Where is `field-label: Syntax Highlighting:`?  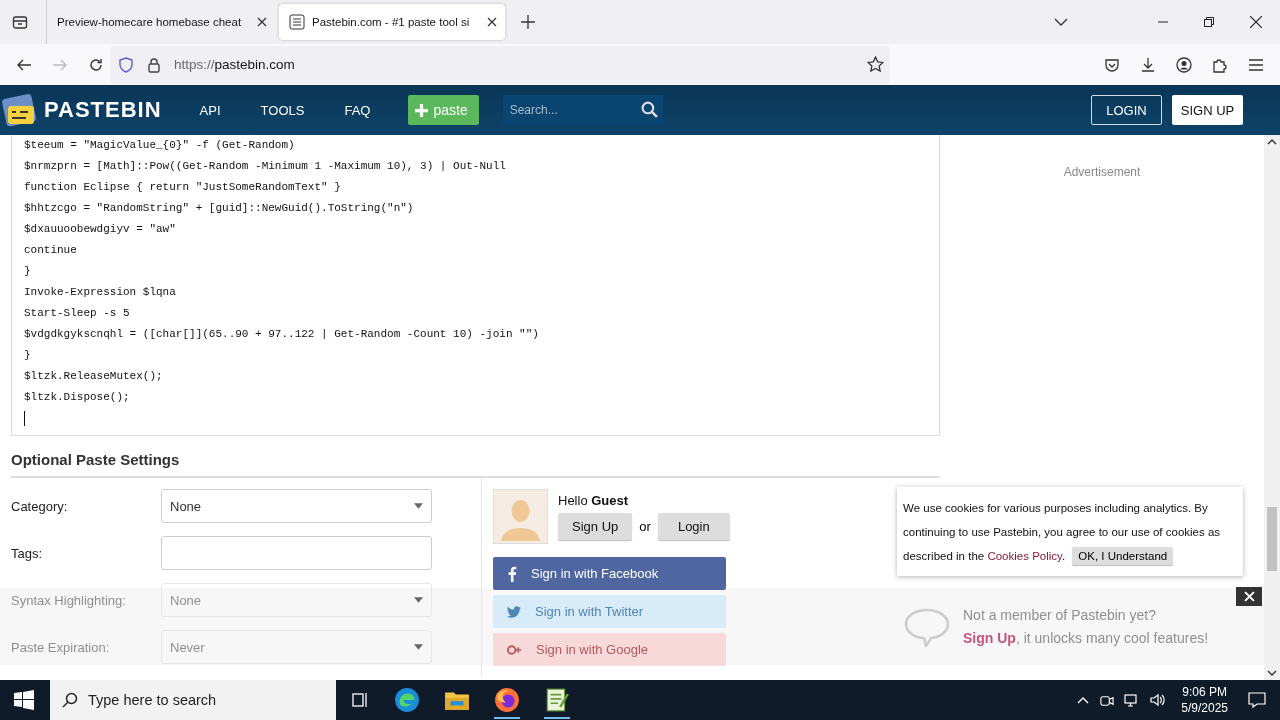
field-label: Syntax Highlighting: is located at coordinates (69, 600).